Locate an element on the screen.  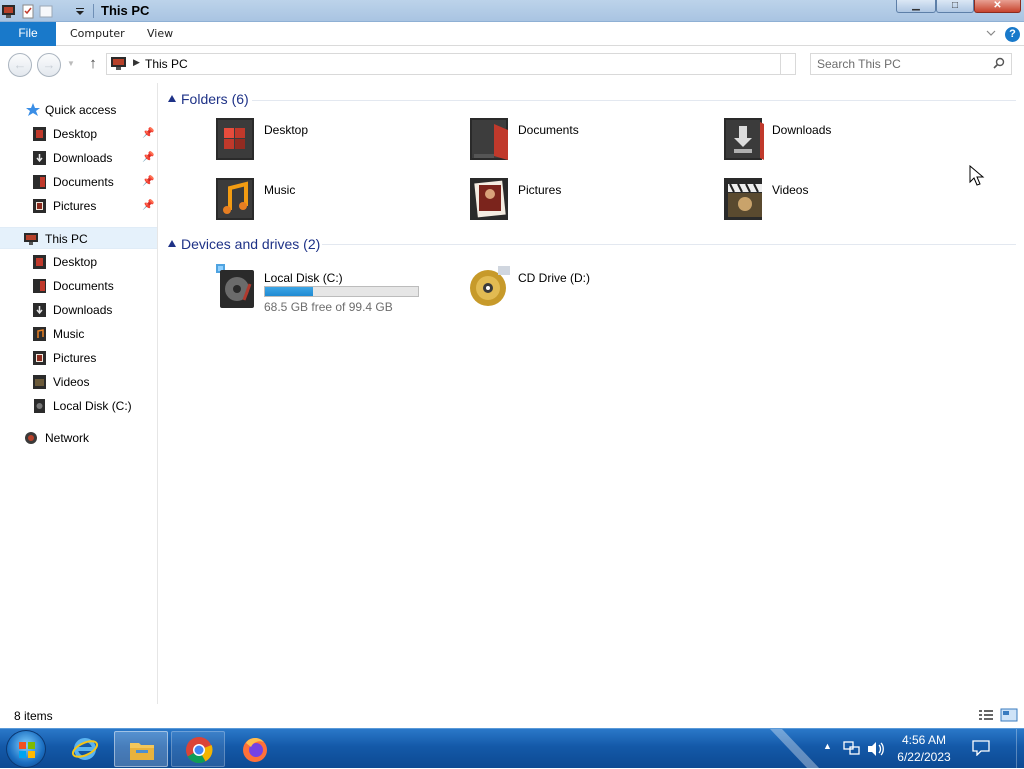
folder-name: Pictures is located at coordinates (540, 190).